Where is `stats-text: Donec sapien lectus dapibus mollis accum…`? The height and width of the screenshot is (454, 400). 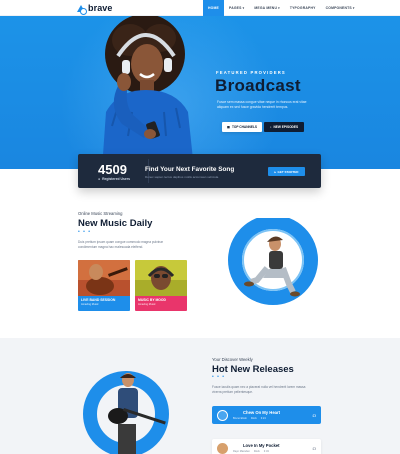 stats-text: Donec sapien lectus dapibus mollis accum… is located at coordinates (182, 177).